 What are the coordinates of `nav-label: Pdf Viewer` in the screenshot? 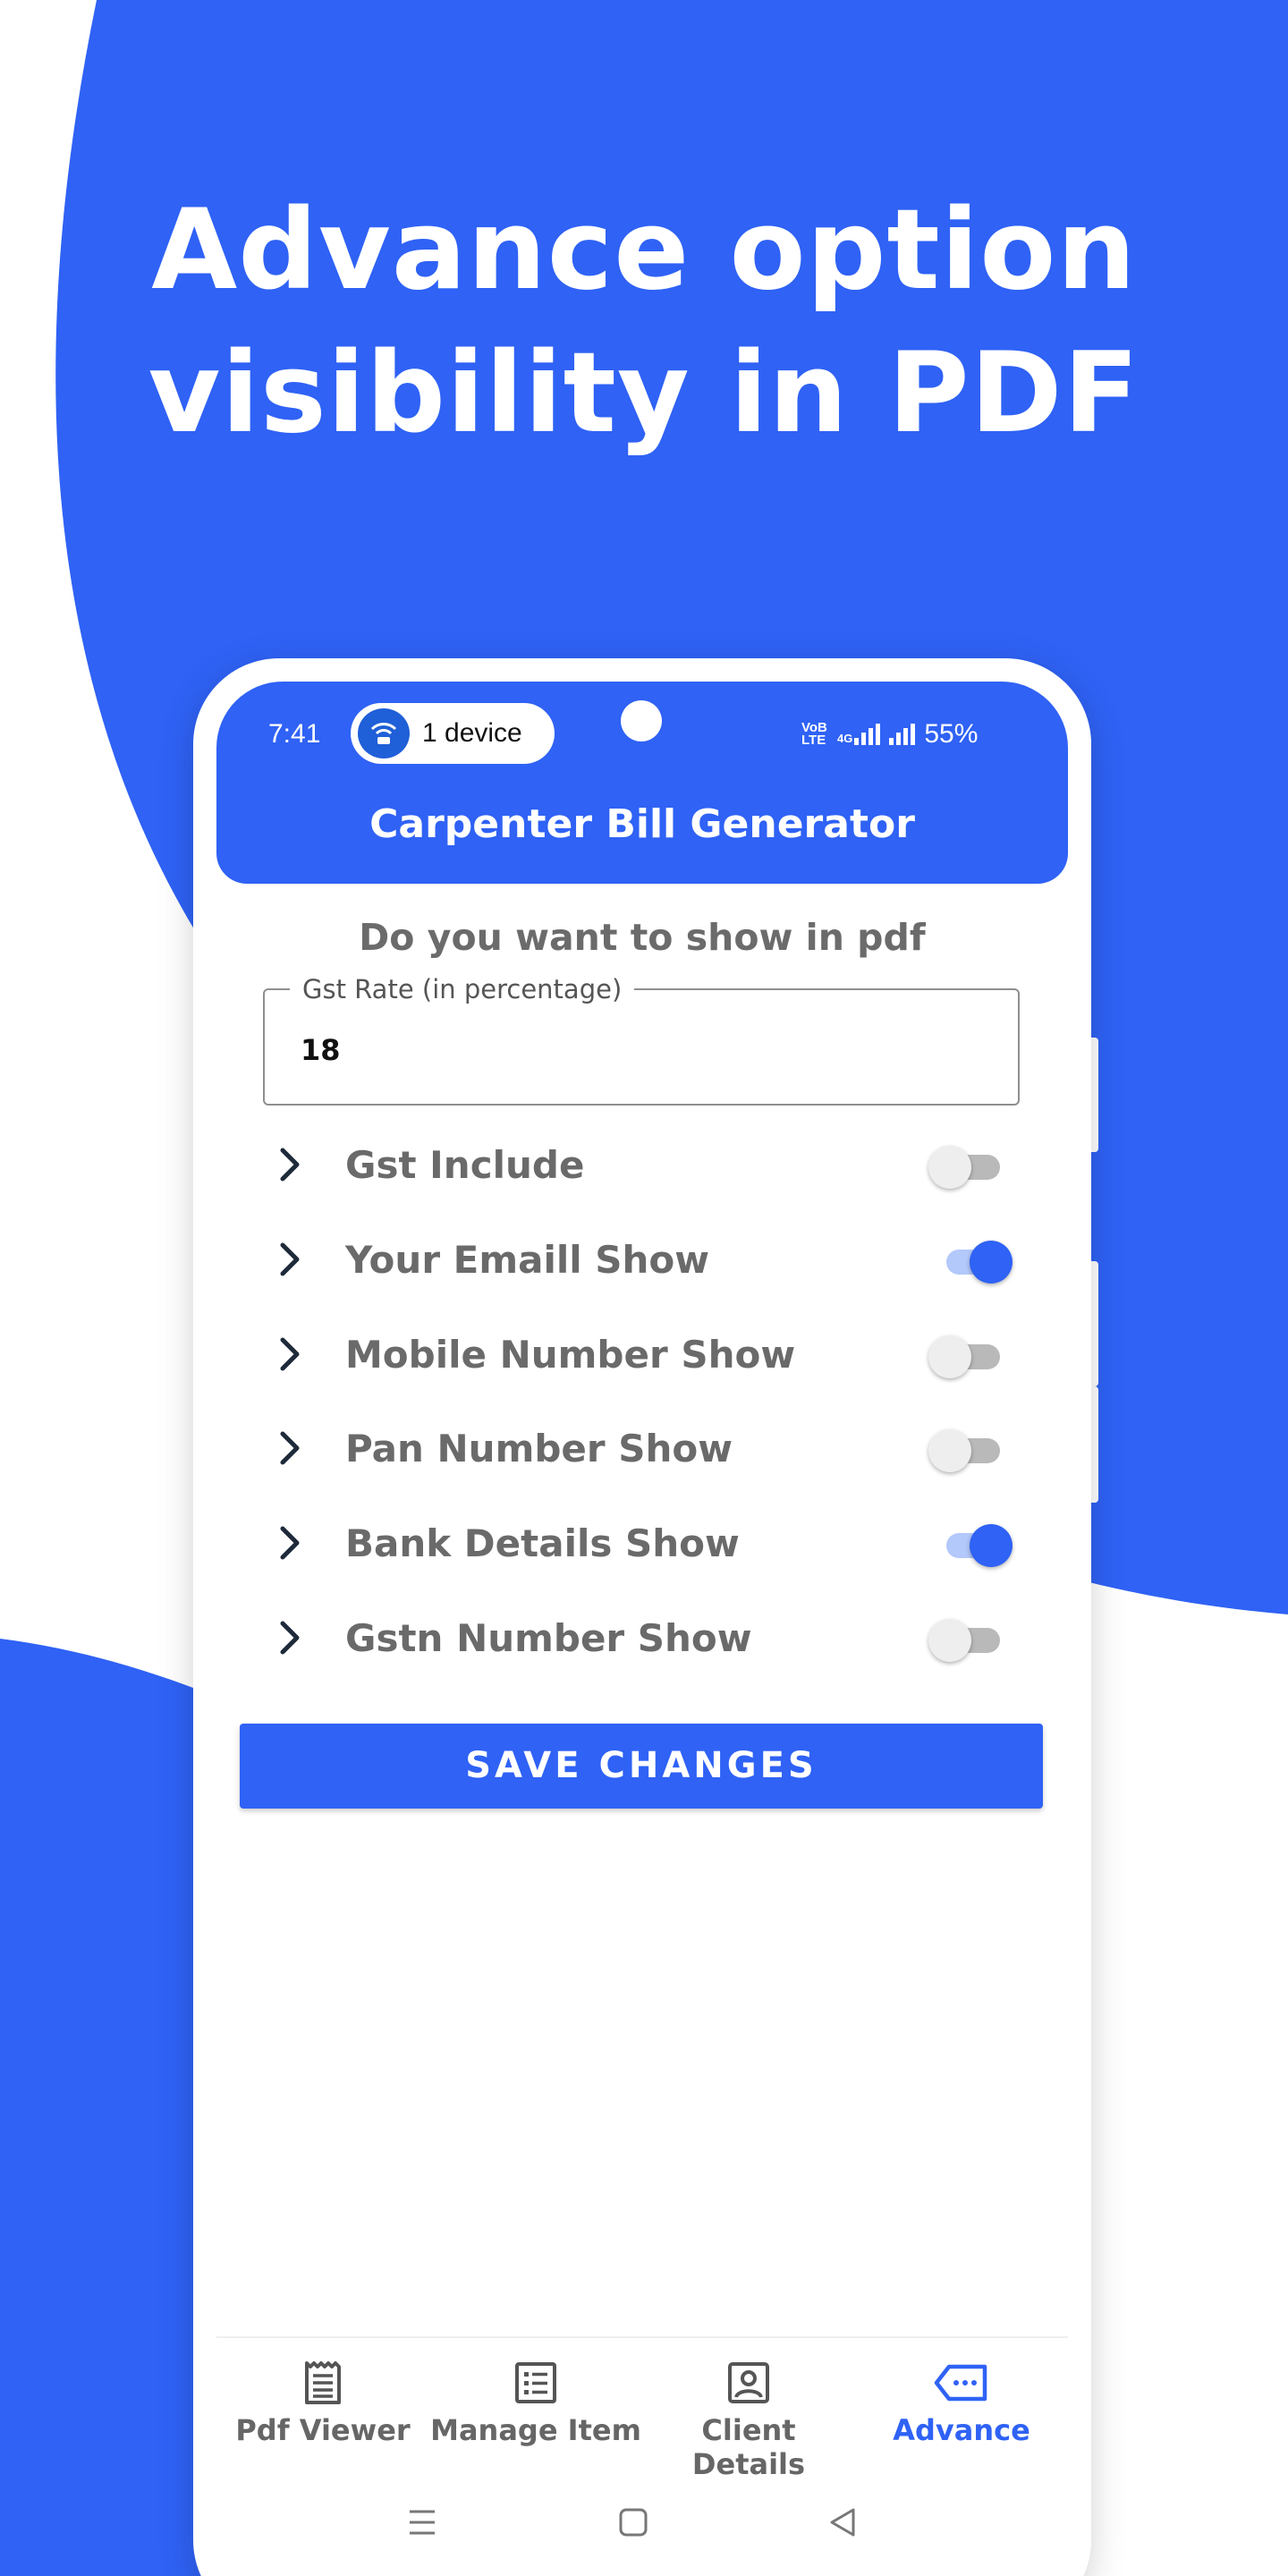 It's located at (323, 2430).